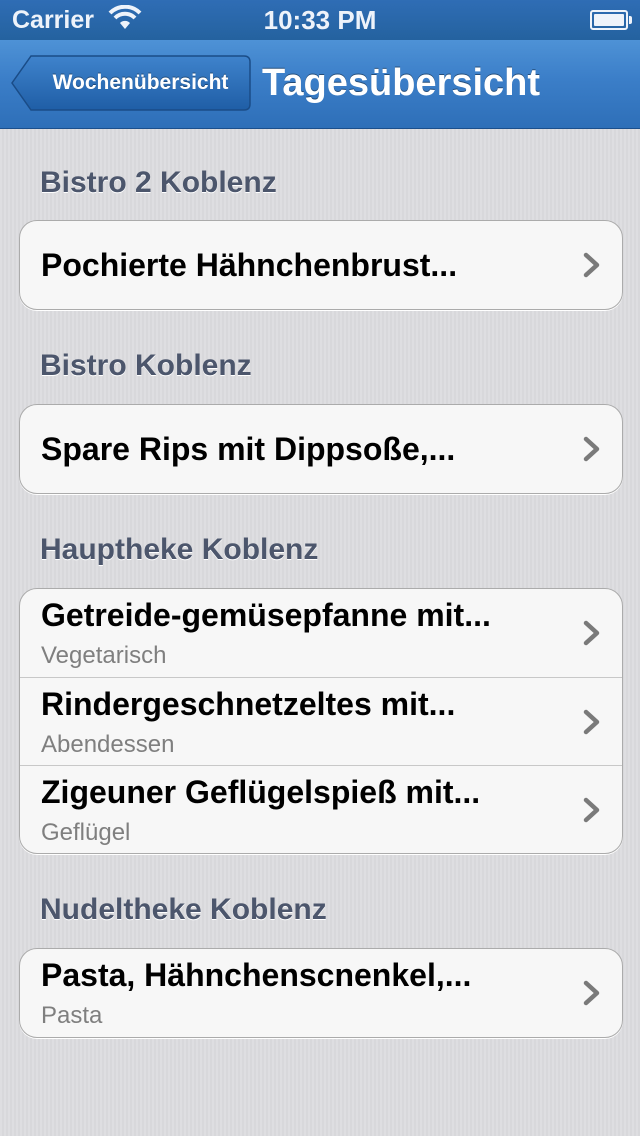 This screenshot has height=1136, width=640. I want to click on list-item: Zigeuner Geflügelspieß mit... Geflügel, so click(321, 809).